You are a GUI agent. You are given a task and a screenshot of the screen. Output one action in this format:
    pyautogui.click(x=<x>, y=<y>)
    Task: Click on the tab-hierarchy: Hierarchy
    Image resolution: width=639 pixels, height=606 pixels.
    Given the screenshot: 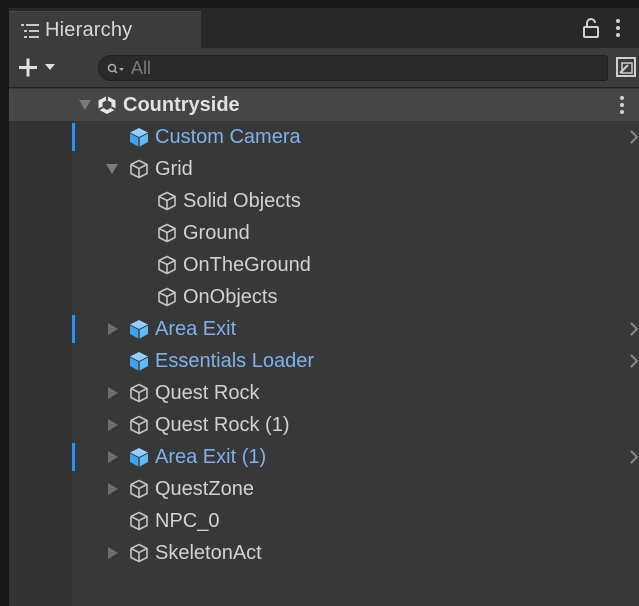 What is the action you would take?
    pyautogui.click(x=105, y=30)
    